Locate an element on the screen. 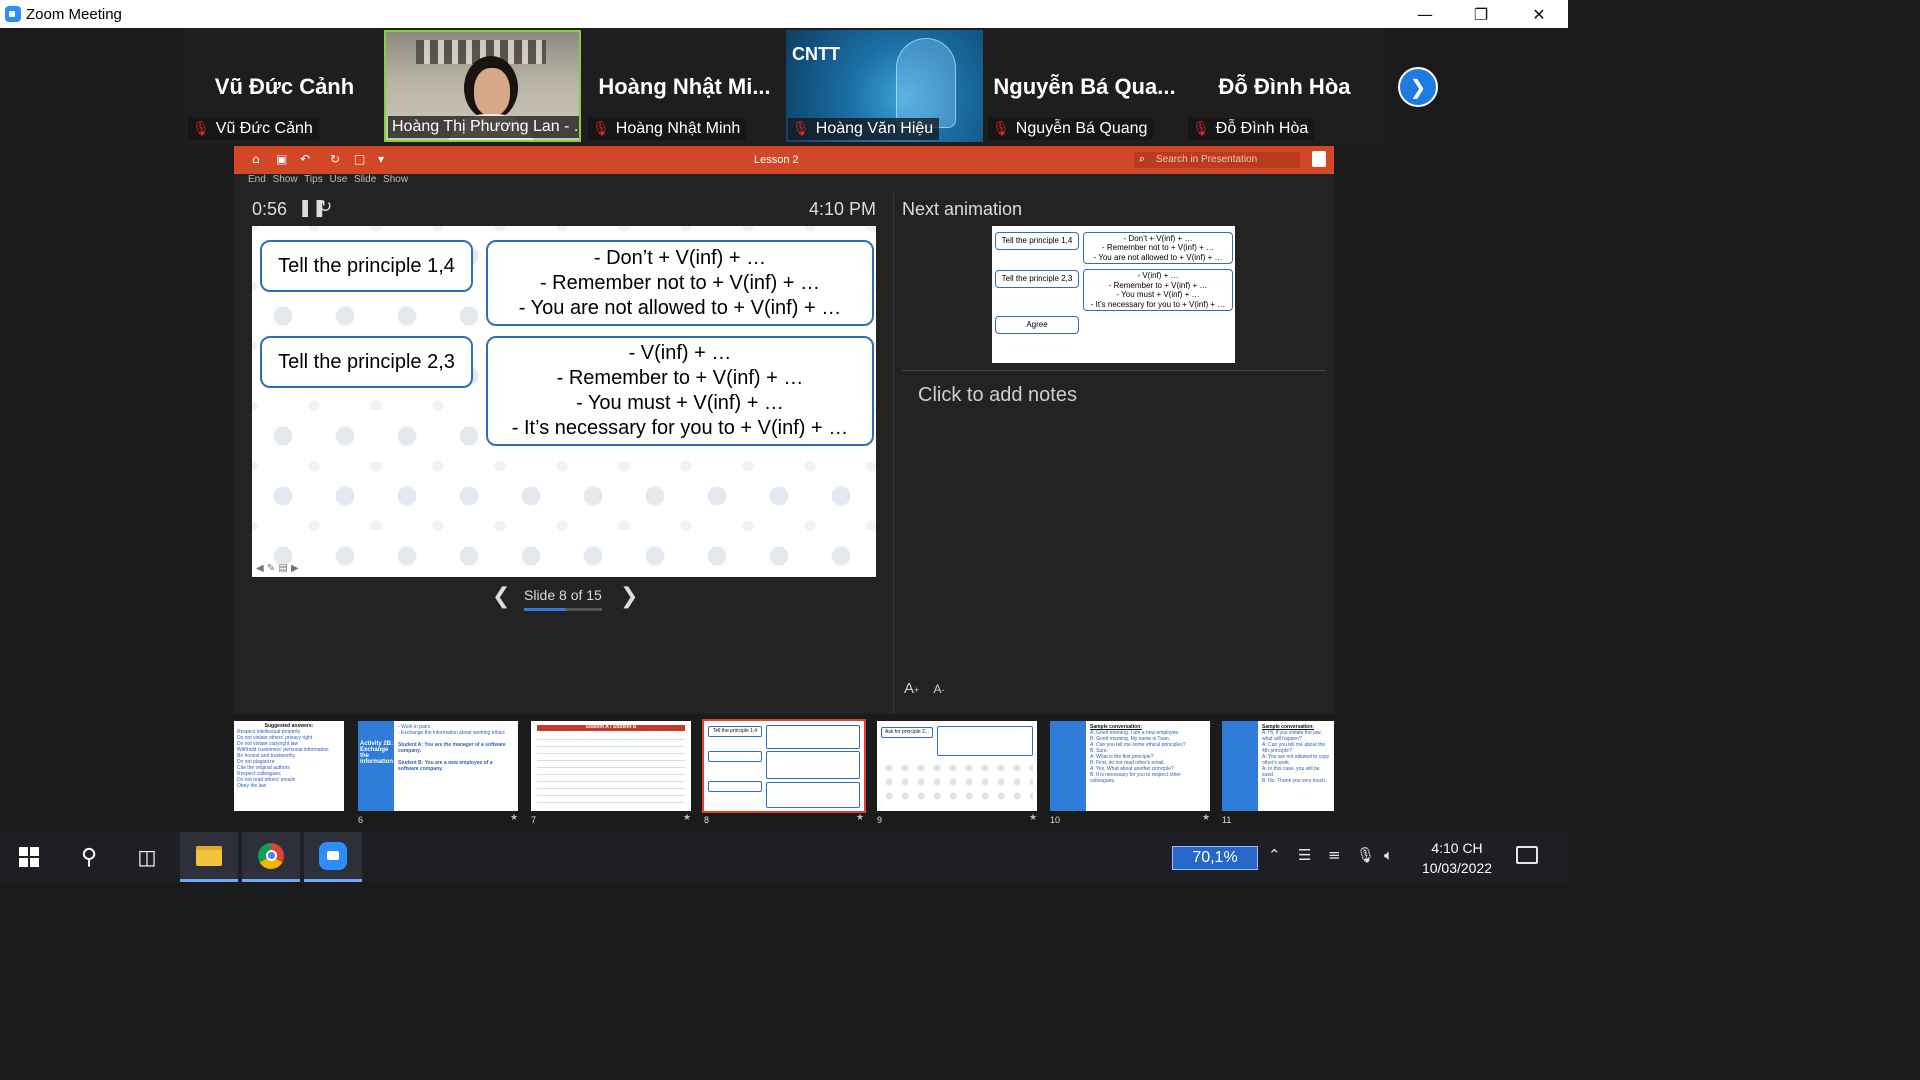  slide-show-nav-icon: ◀ ✎ ▤ ▶ is located at coordinates (277, 568).